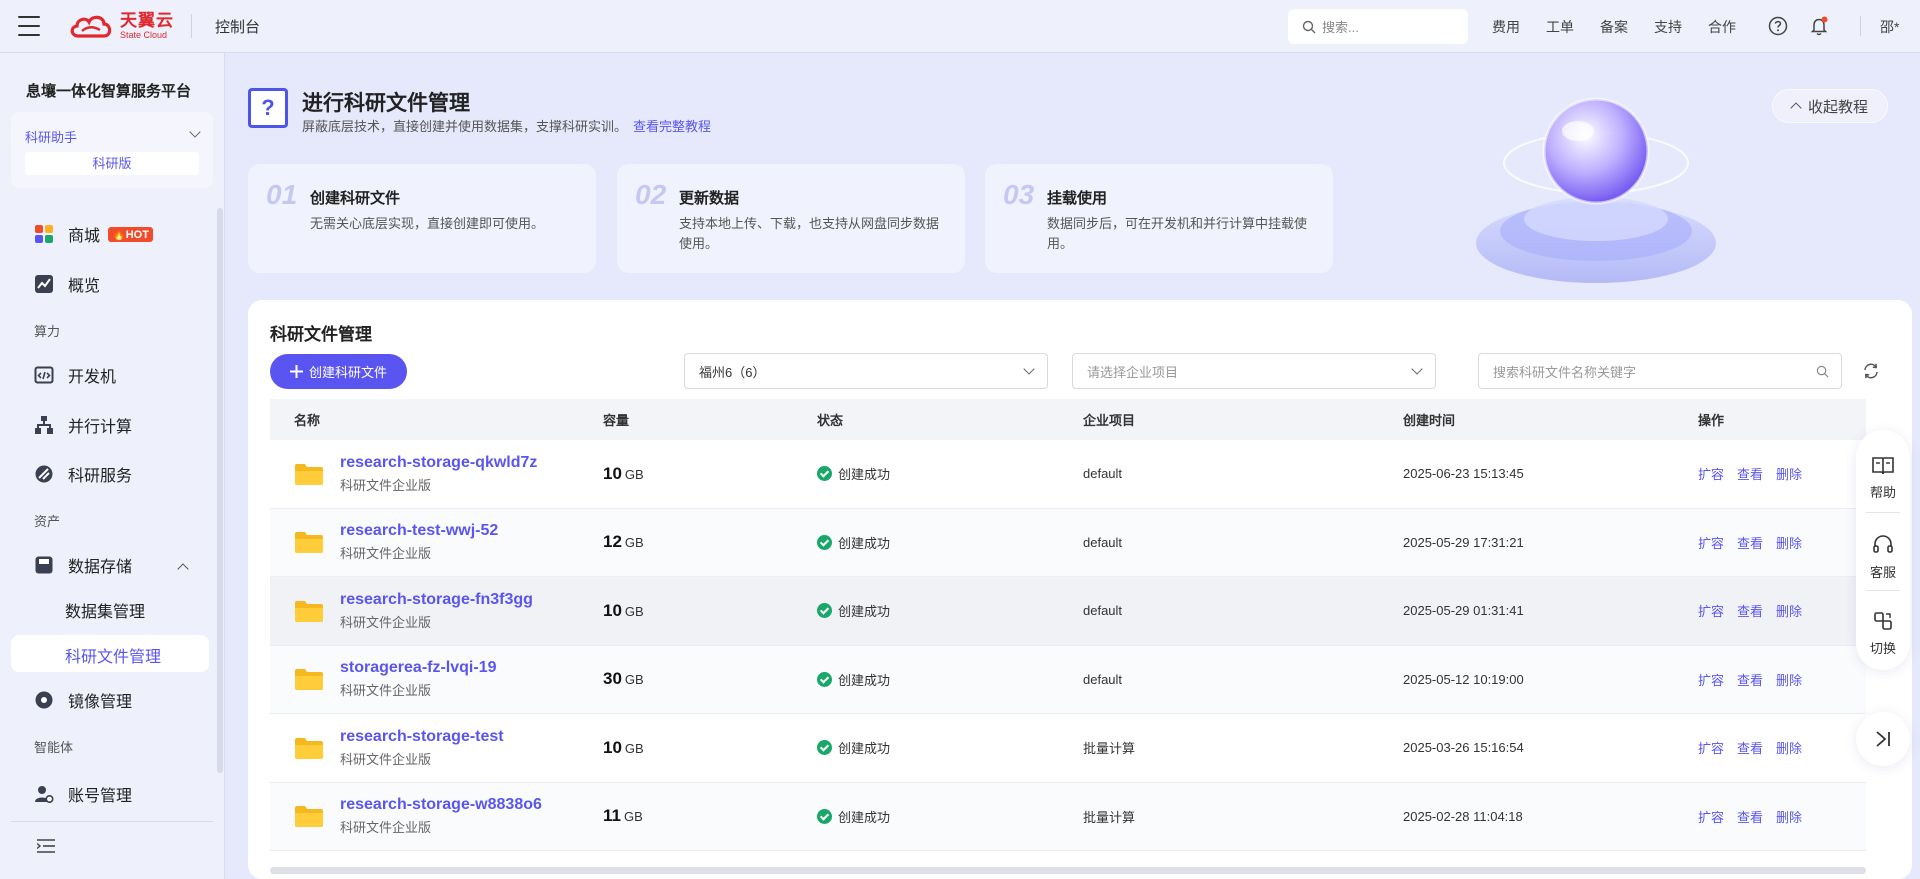  Describe the element at coordinates (1068, 870) in the screenshot. I see `table-horizontal-scrollbar` at that location.